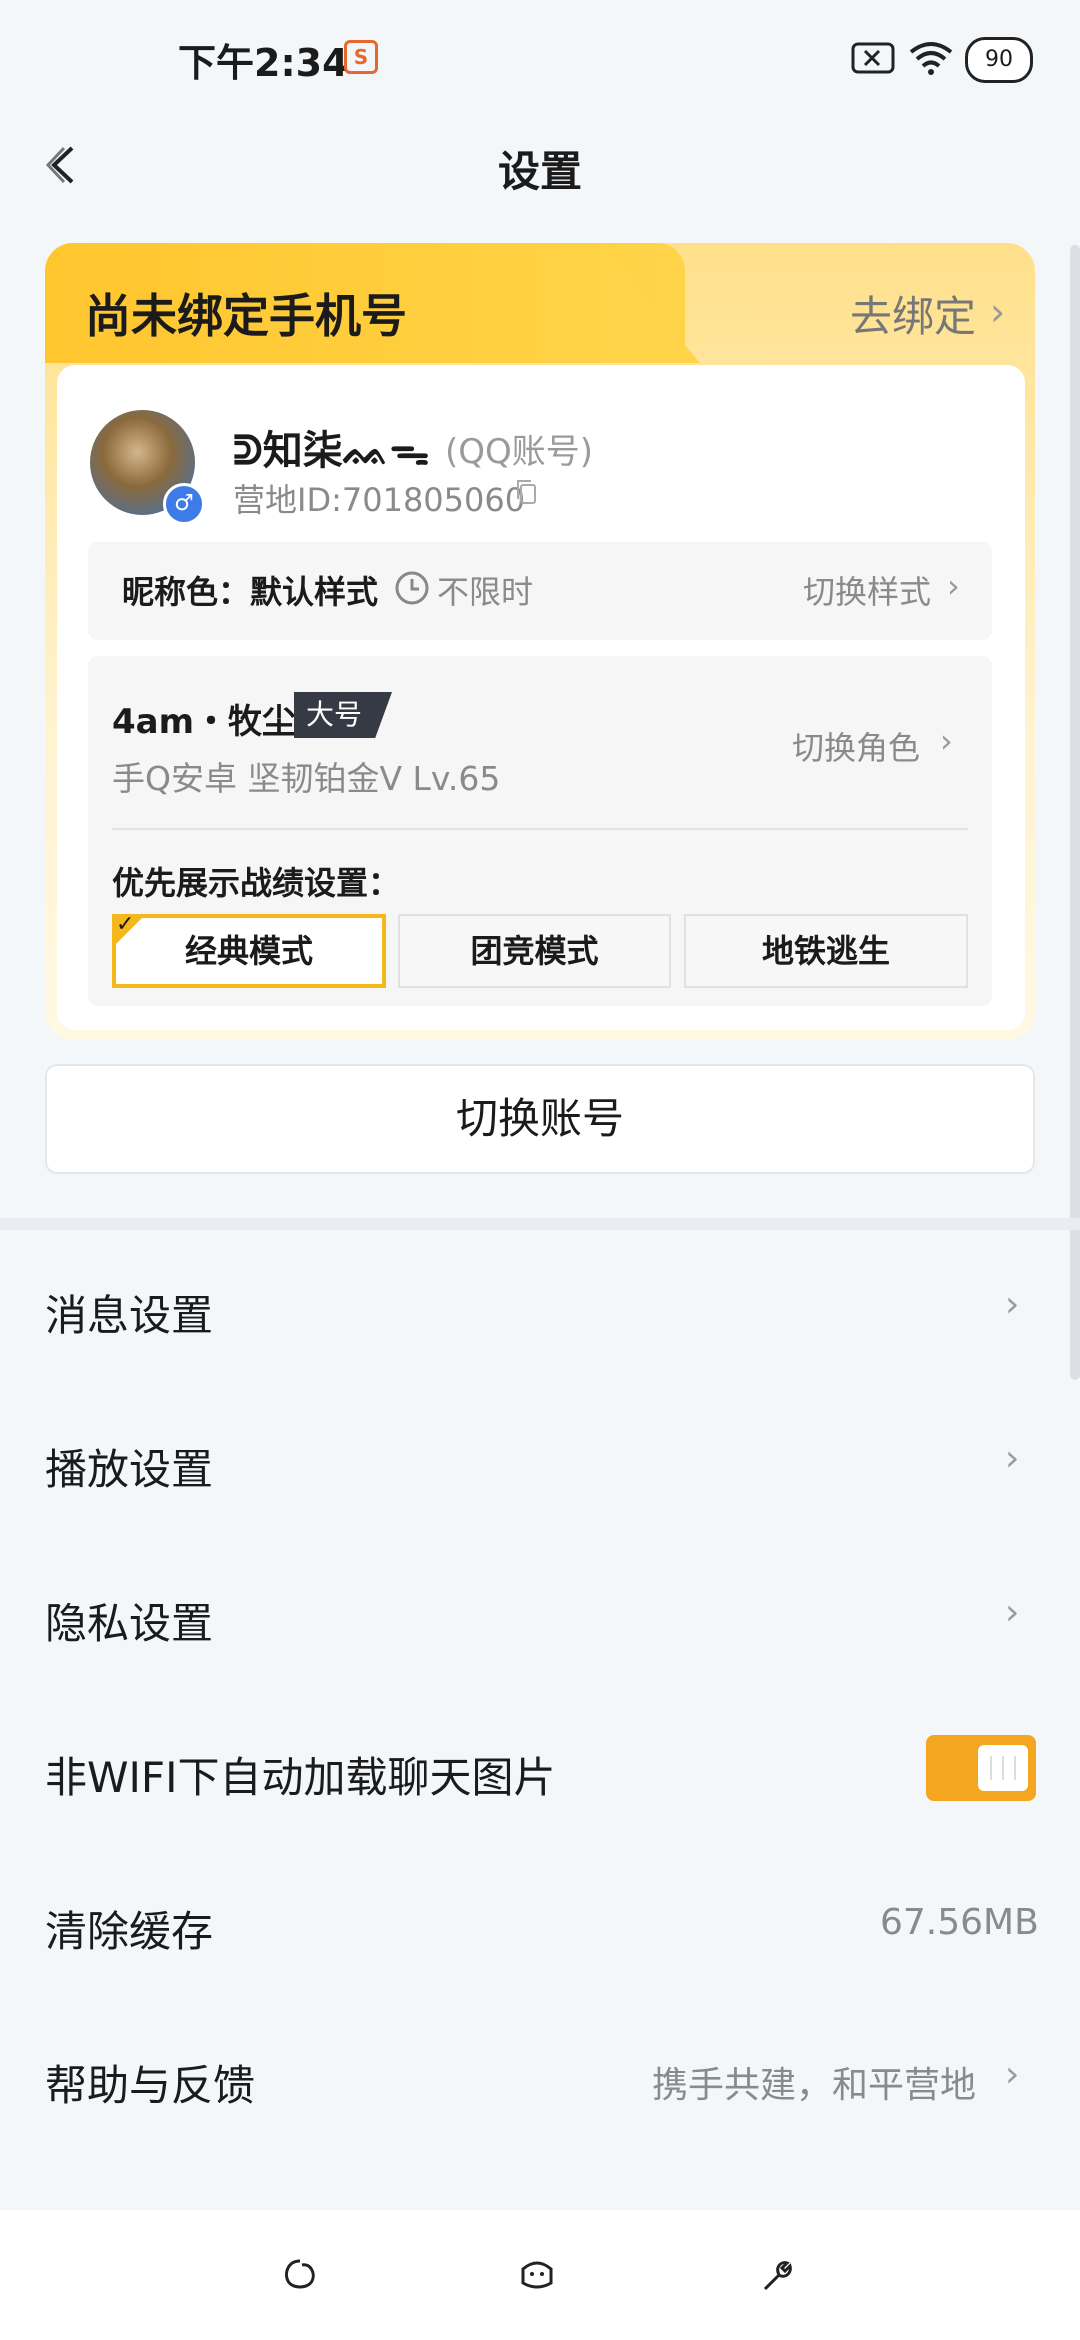  Describe the element at coordinates (204, 722) in the screenshot. I see `role-name: 4am・牧尘` at that location.